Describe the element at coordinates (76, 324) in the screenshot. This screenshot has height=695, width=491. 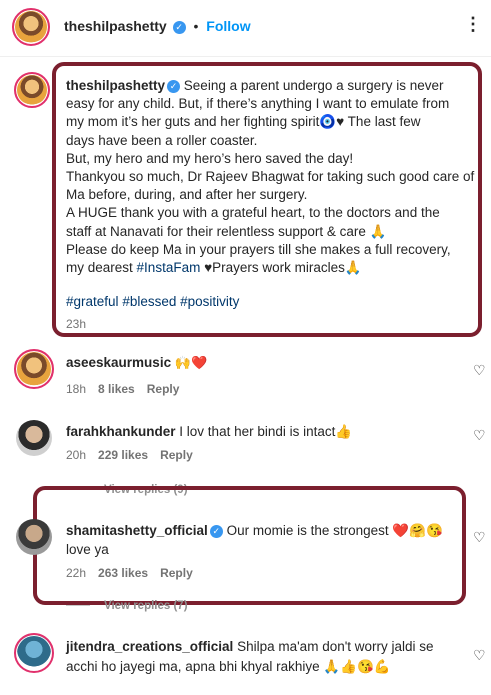
I see `caption-time: 23h` at that location.